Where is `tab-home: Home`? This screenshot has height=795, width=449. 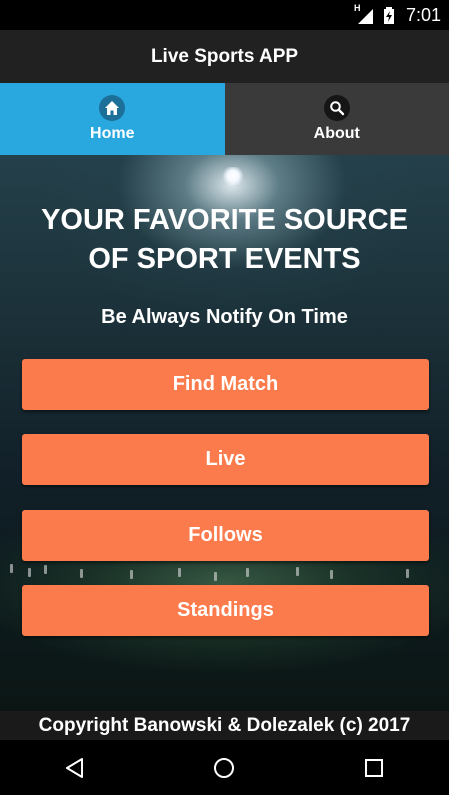 tab-home: Home is located at coordinates (112, 119).